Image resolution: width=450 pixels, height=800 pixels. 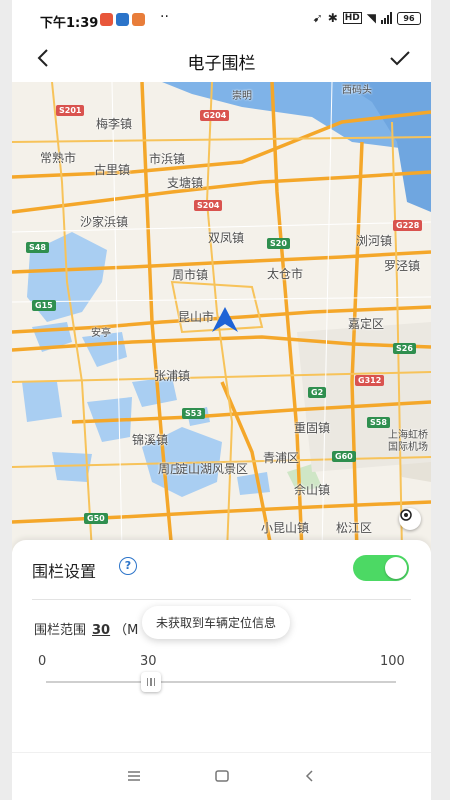 What do you see at coordinates (96, 518) in the screenshot?
I see `road-shield: G50` at bounding box center [96, 518].